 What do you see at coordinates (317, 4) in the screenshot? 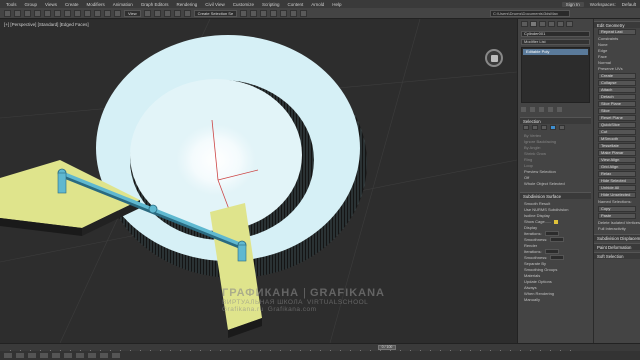
I see `menu-arnold: Arnold` at bounding box center [317, 4].